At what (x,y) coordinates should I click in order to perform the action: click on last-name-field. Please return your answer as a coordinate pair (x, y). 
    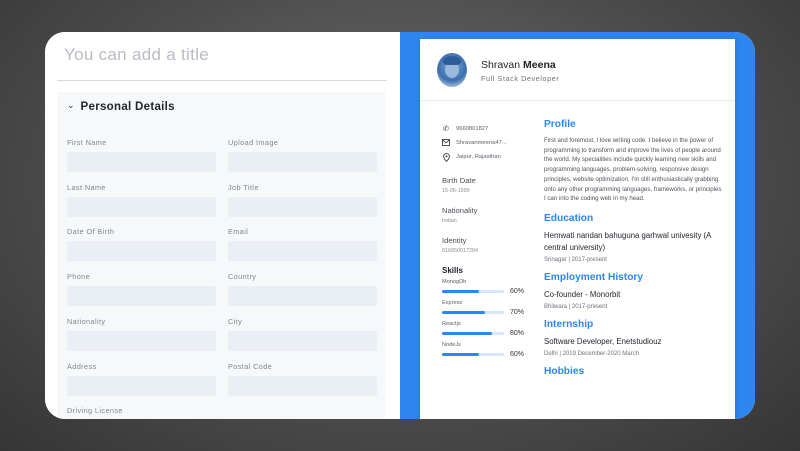
    Looking at the image, I should click on (141, 207).